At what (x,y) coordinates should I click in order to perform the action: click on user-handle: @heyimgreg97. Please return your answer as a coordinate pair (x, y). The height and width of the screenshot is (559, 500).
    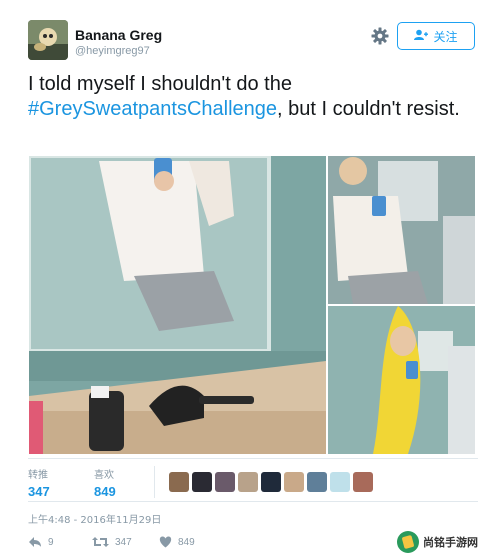
    Looking at the image, I should click on (112, 51).